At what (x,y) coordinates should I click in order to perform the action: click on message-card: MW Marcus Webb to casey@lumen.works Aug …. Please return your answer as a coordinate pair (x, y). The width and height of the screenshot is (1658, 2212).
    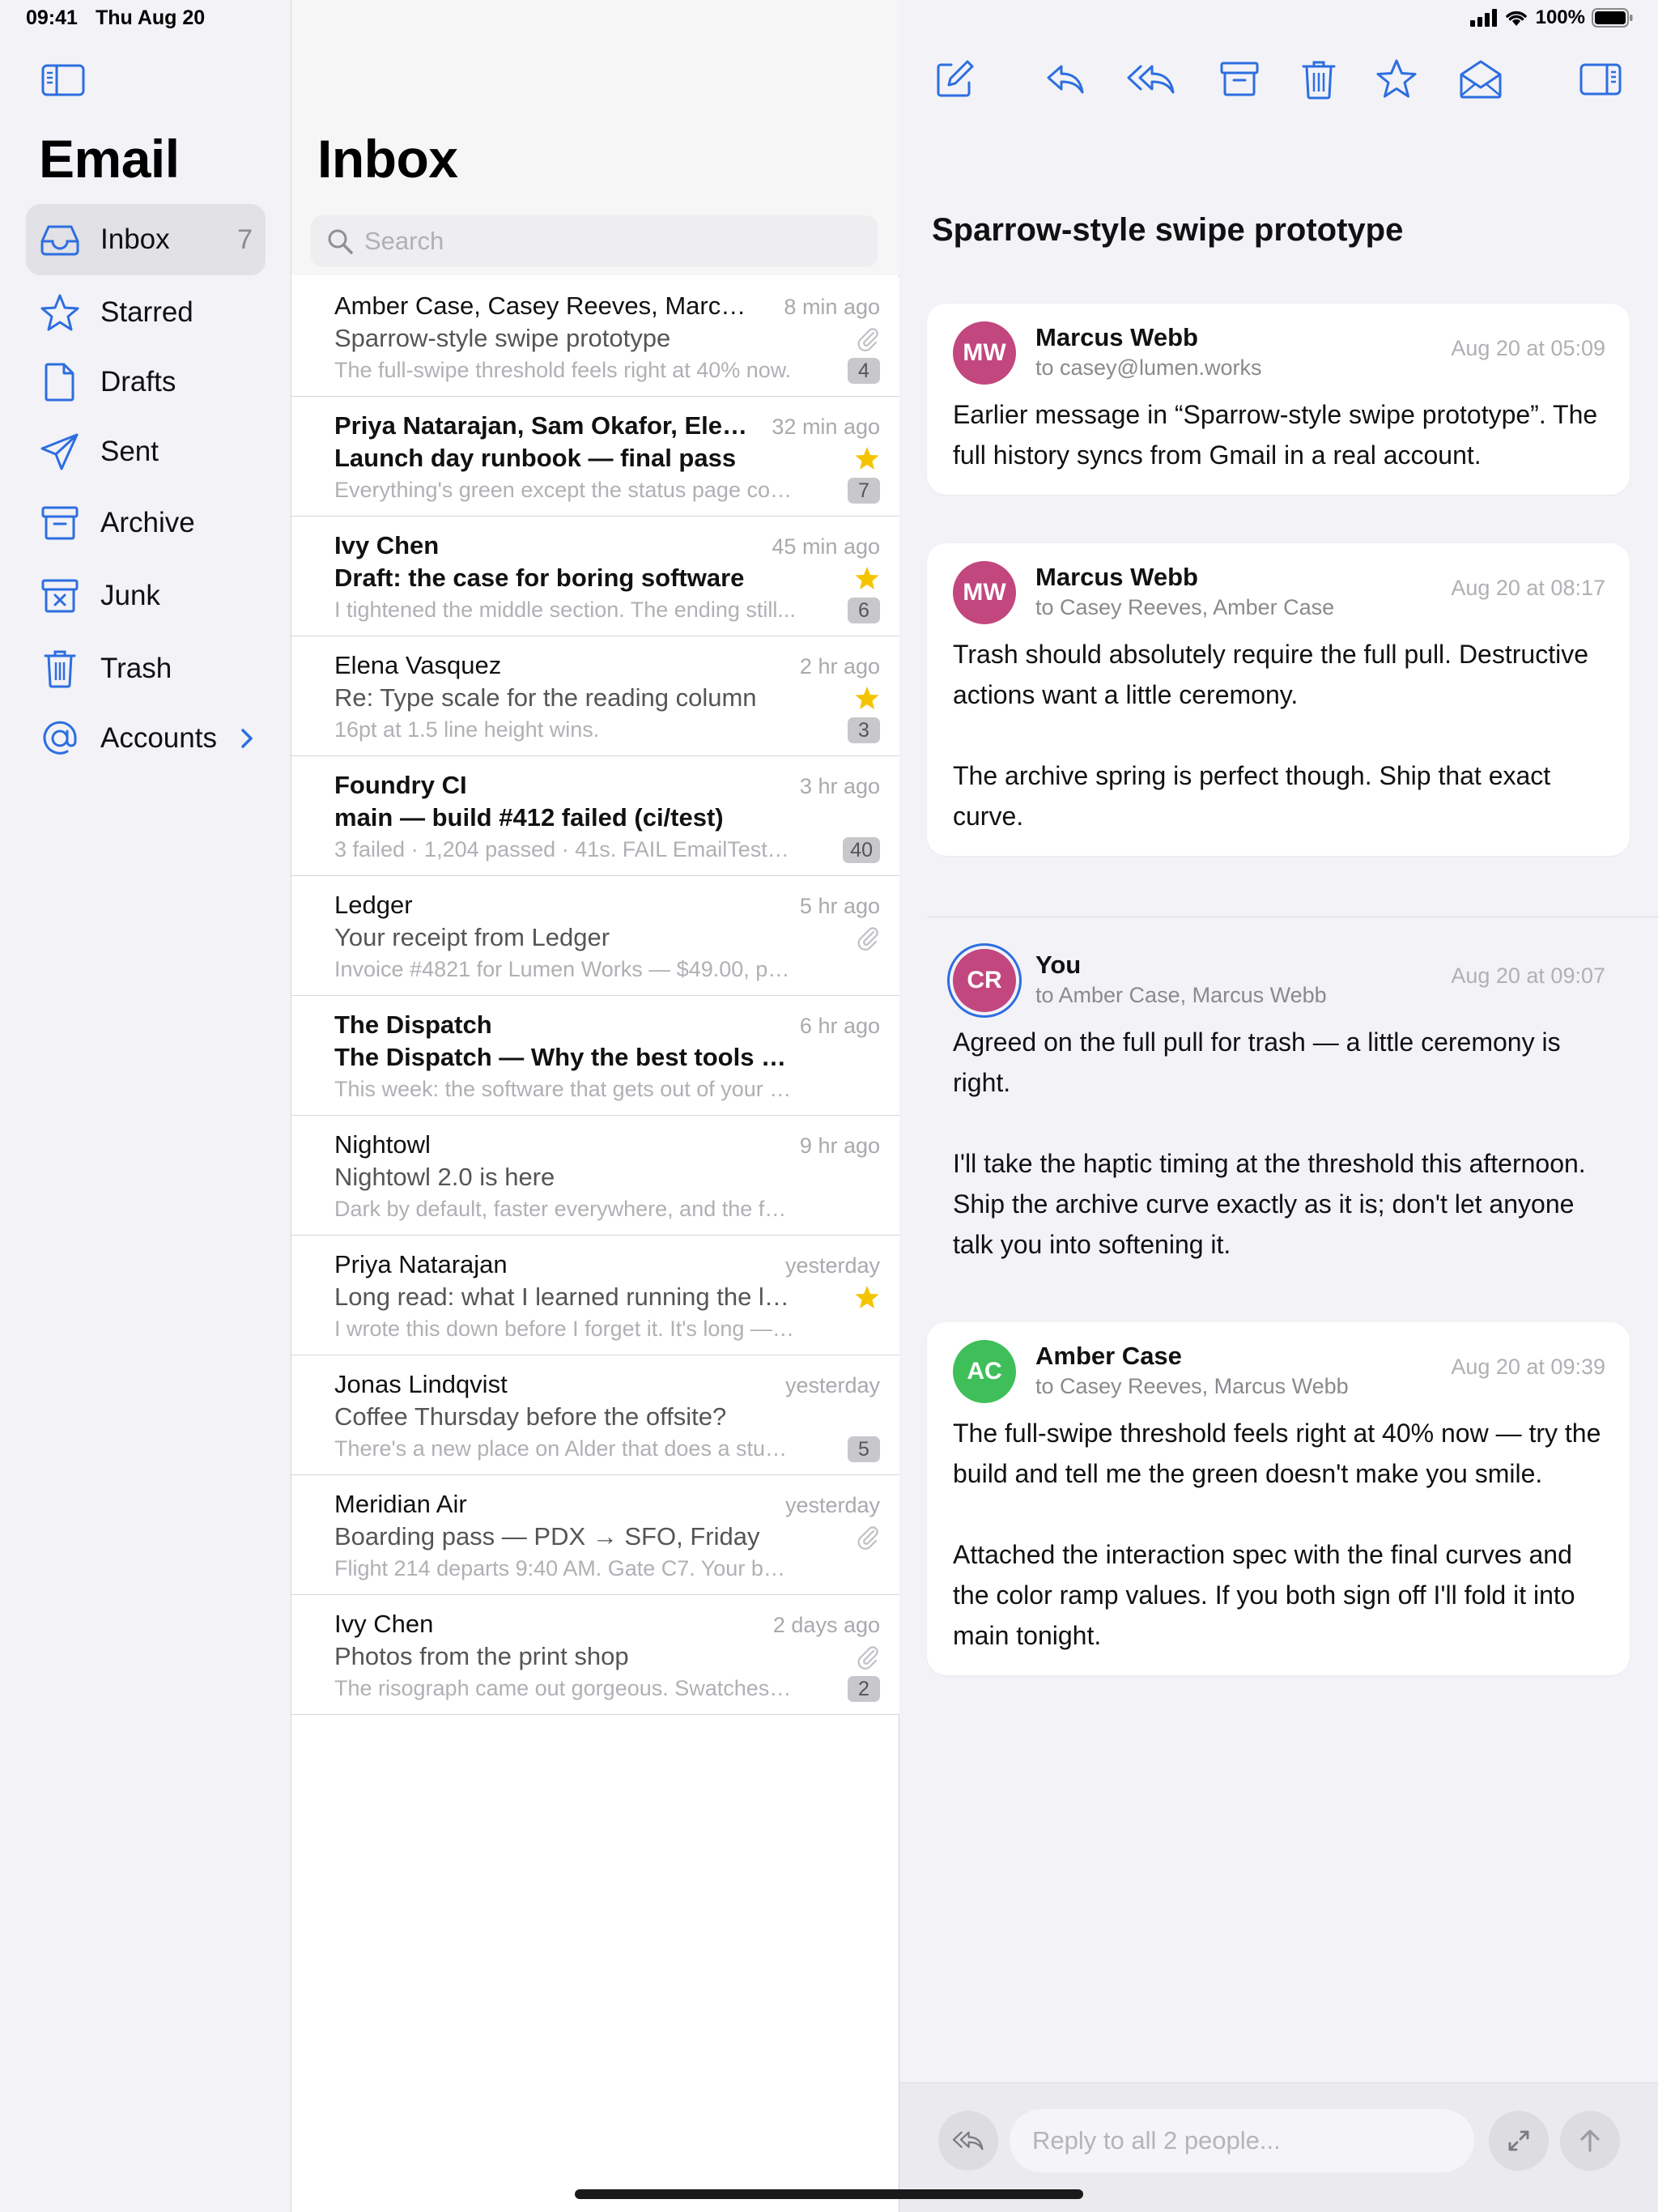
    Looking at the image, I should click on (1278, 400).